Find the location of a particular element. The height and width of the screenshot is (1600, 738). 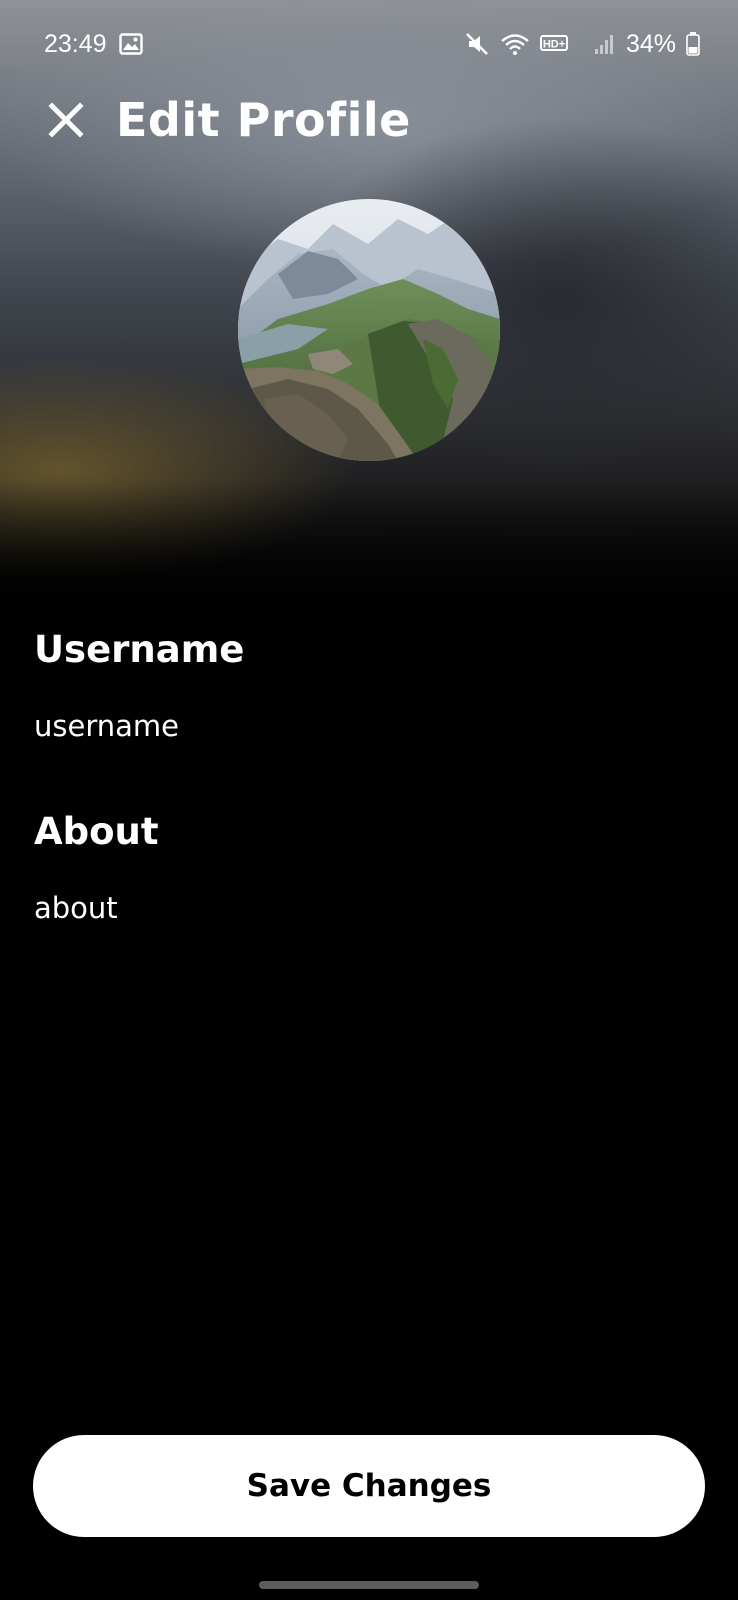

status-right: HD+ 34% is located at coordinates (582, 44).